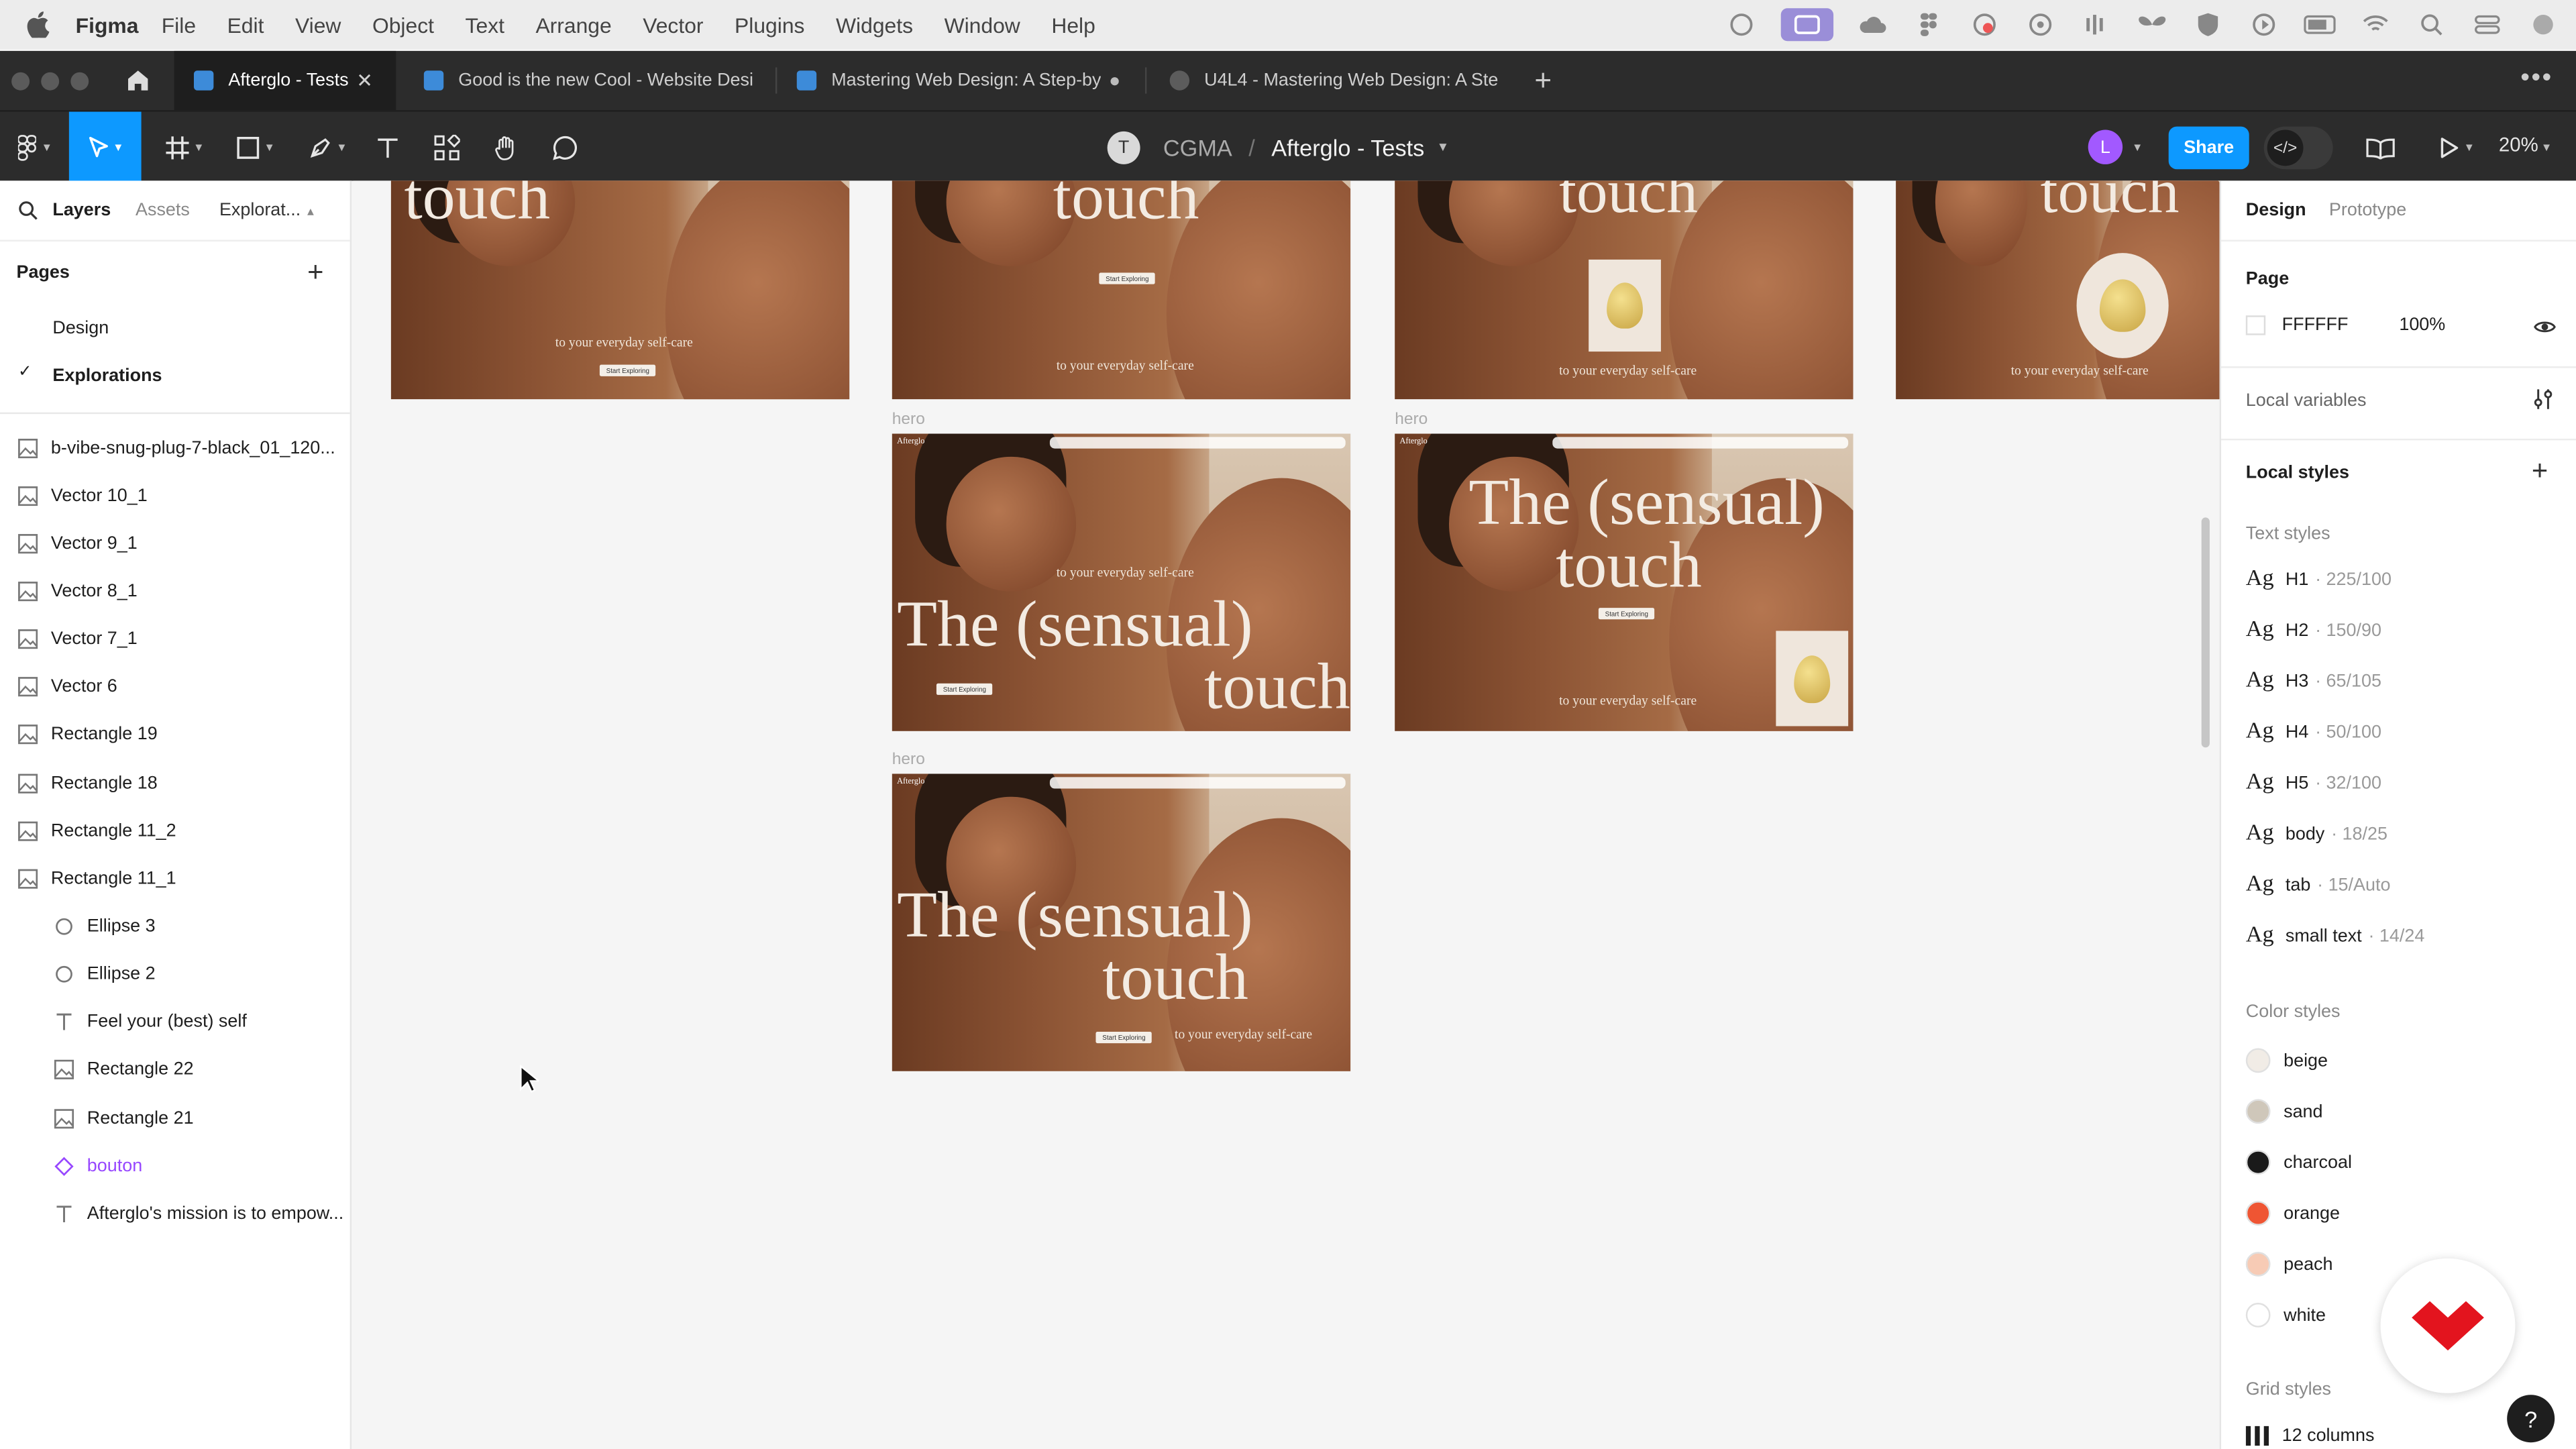 This screenshot has height=1449, width=2576. Describe the element at coordinates (245, 24) in the screenshot. I see `menu-edit: Edit` at that location.